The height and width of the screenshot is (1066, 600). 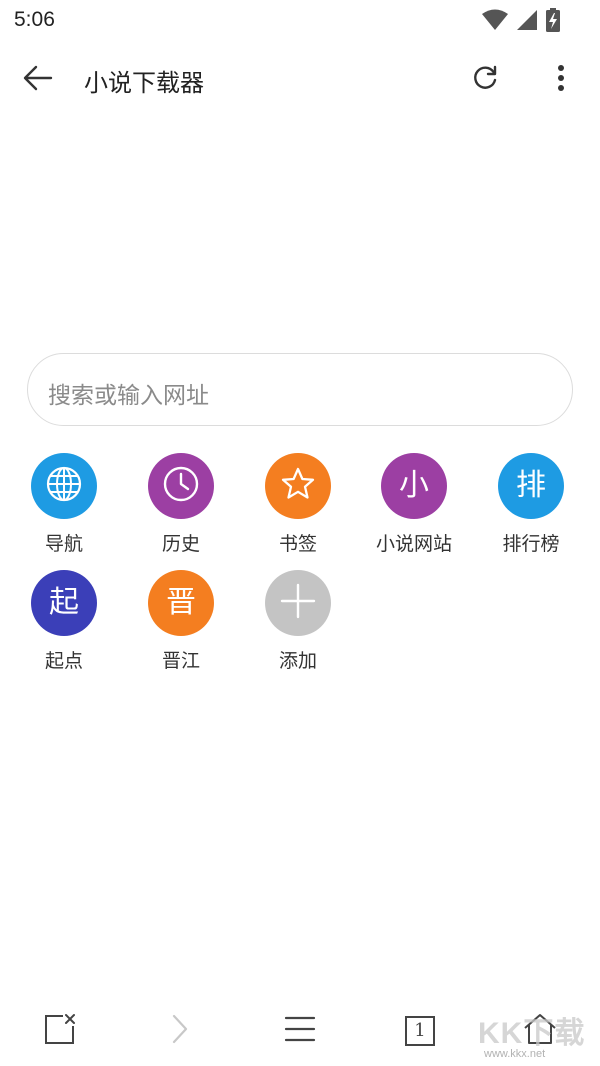 I want to click on forward-button, so click(x=180, y=1031).